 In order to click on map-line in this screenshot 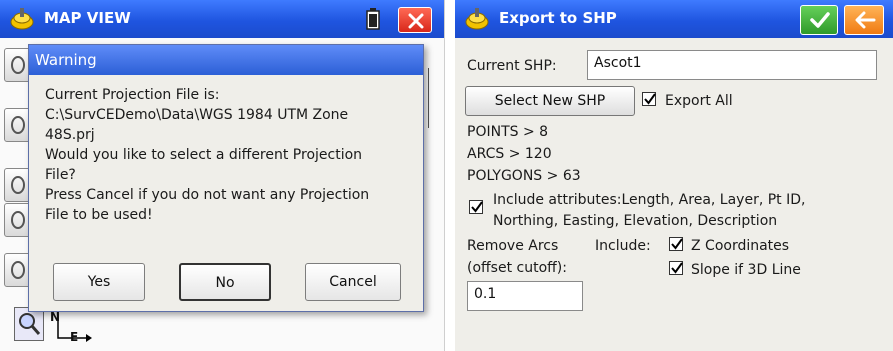, I will do `click(428, 98)`.